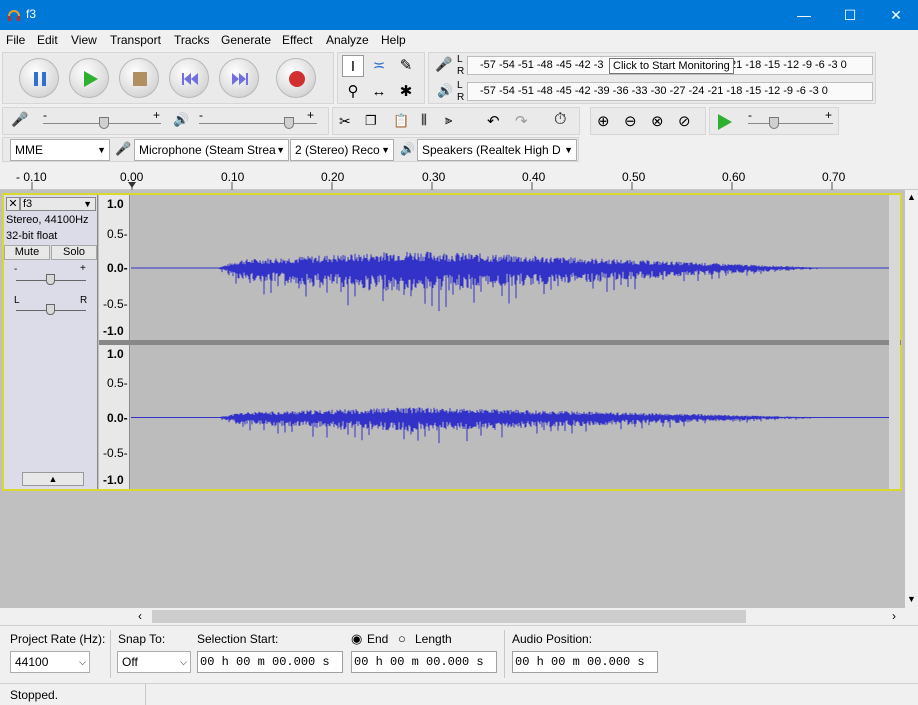 The image size is (918, 705). Describe the element at coordinates (443, 64) in the screenshot. I see `record-meter-mic-icon: 🎤` at that location.